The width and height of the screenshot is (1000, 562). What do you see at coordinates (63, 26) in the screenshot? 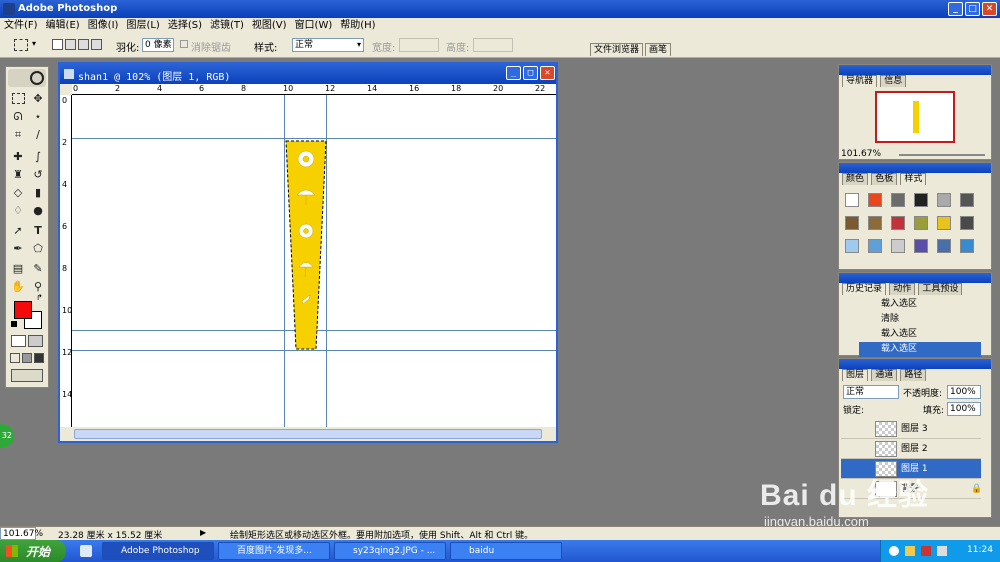
I see `menu-edit: 编辑(E)` at bounding box center [63, 26].